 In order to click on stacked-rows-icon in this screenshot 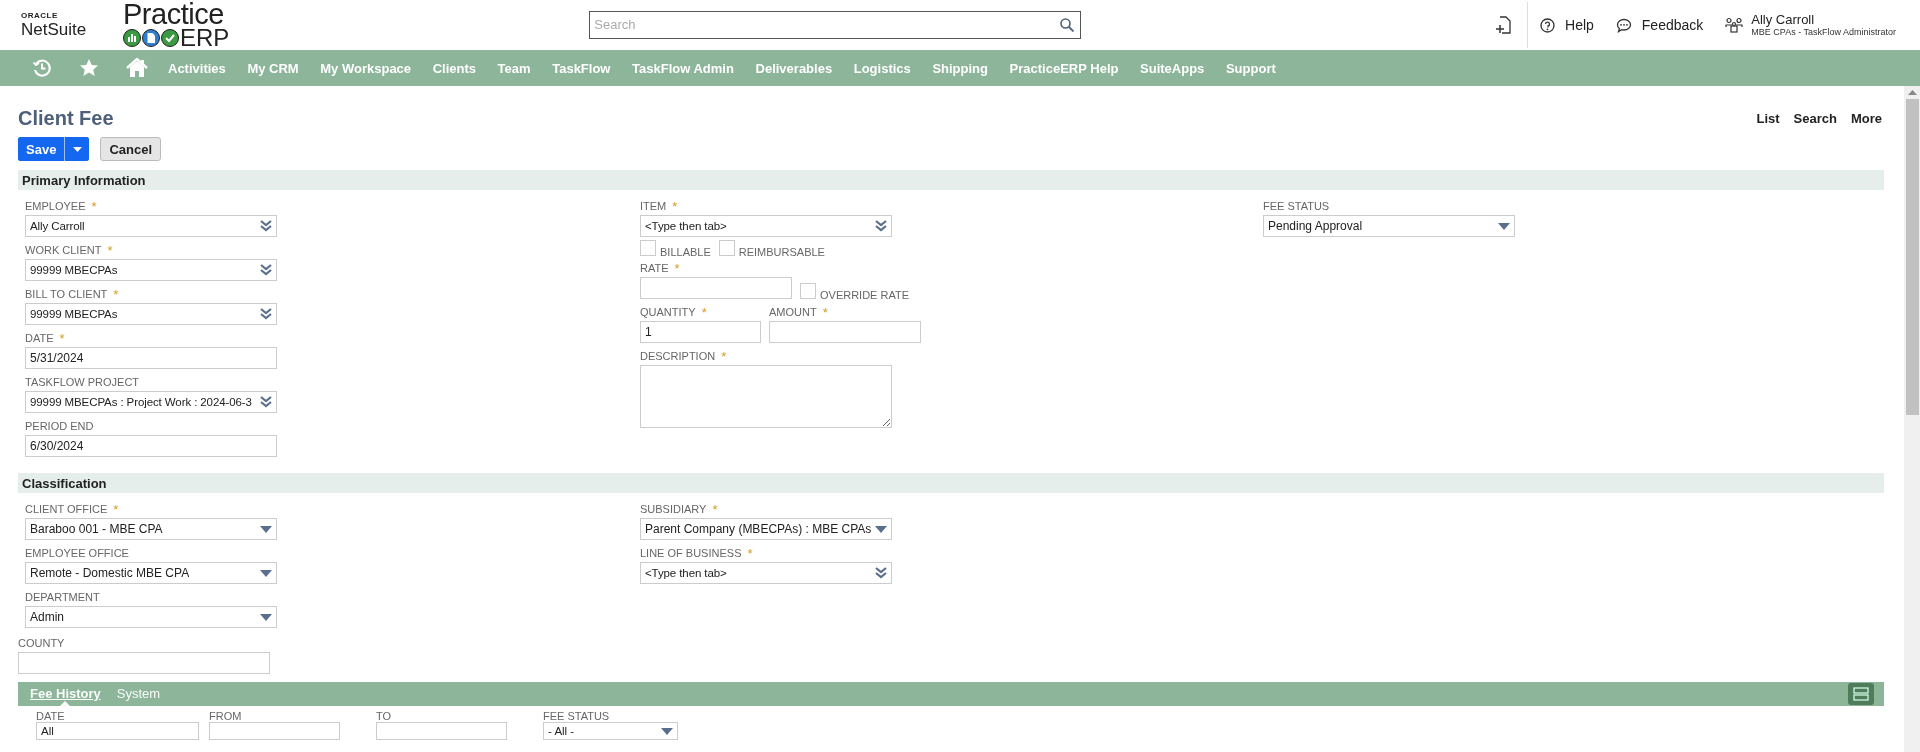, I will do `click(1861, 694)`.